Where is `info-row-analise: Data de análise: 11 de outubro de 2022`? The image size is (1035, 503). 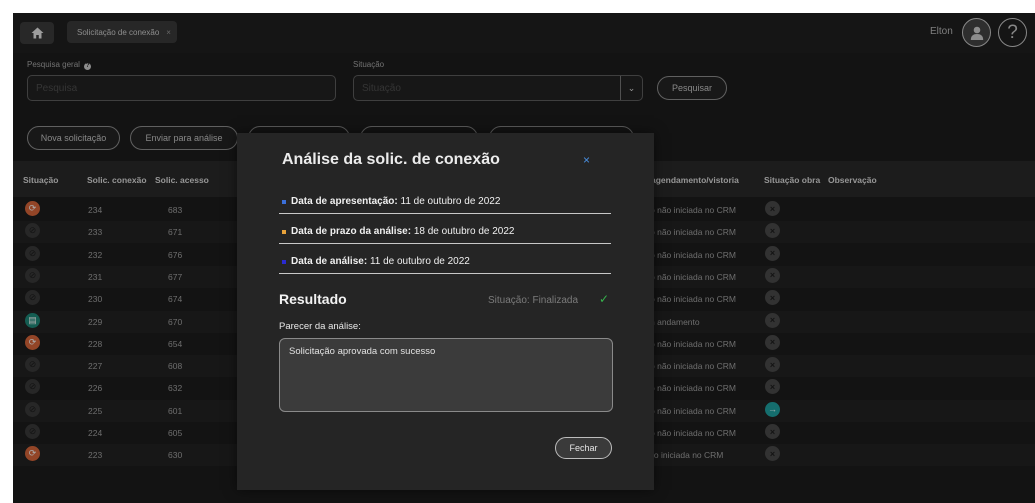
info-row-analise: Data de análise: 11 de outubro de 2022 is located at coordinates (445, 264).